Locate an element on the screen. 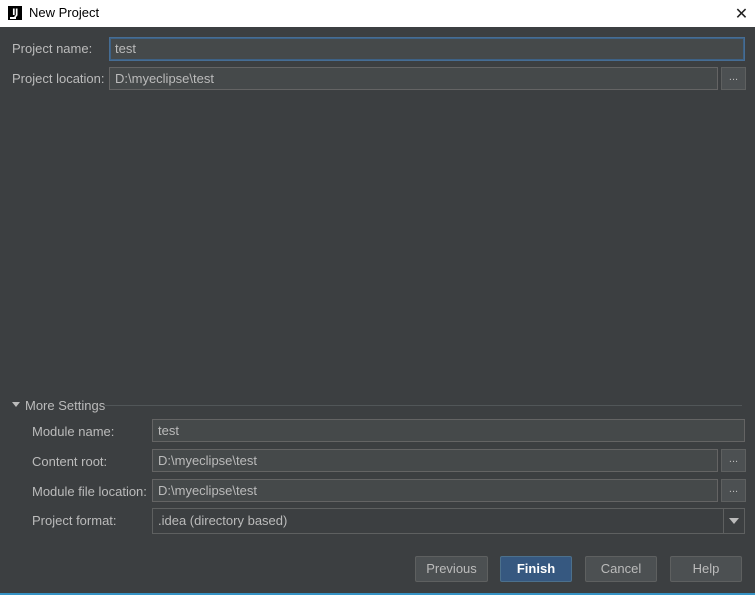 This screenshot has height=595, width=755. module-file-location-input: D:\myeclipse\test is located at coordinates (435, 490).